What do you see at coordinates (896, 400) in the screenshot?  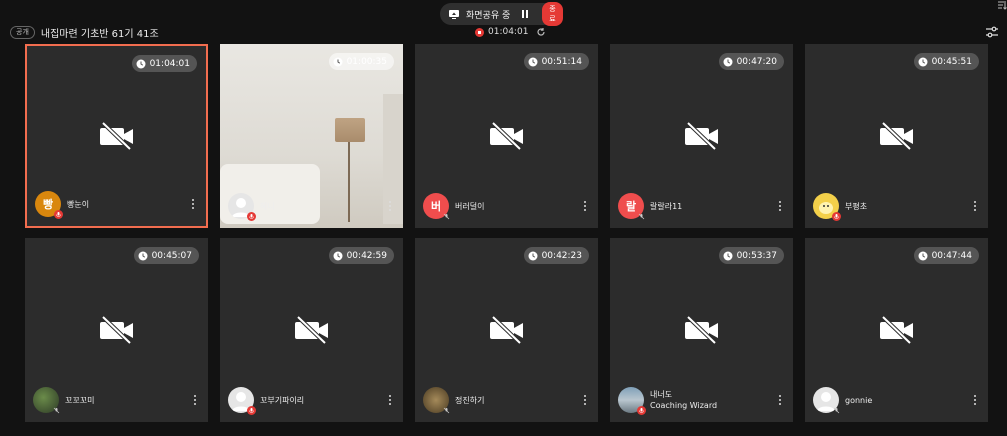 I see `participant-footer: gonnie` at bounding box center [896, 400].